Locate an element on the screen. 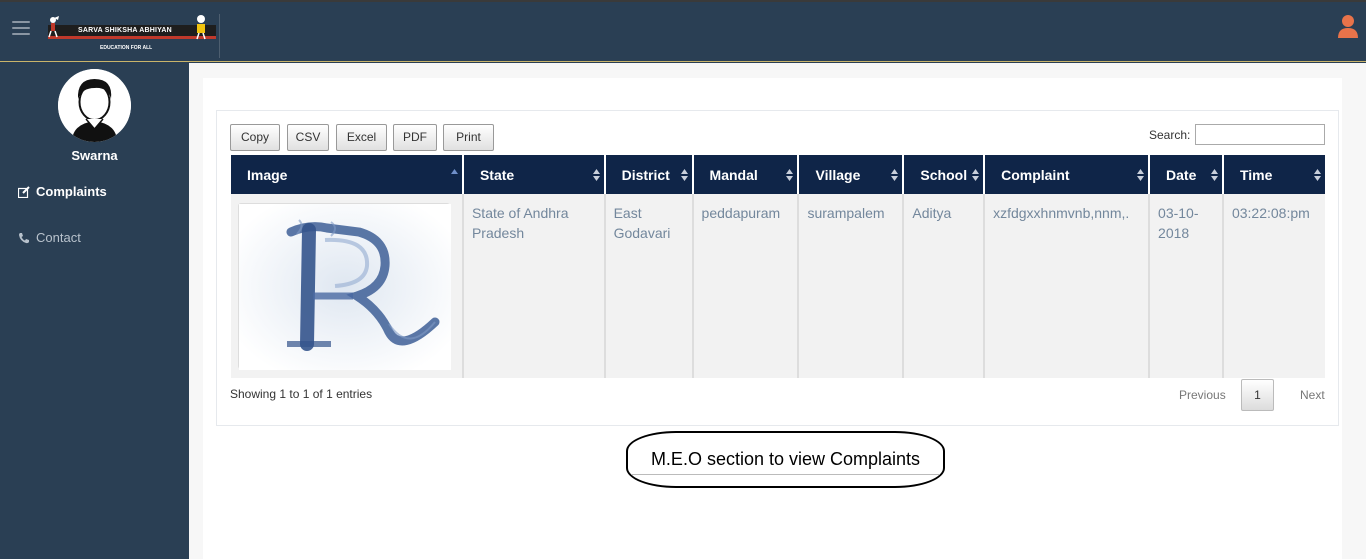 This screenshot has height=559, width=1366. avatar is located at coordinates (94, 105).